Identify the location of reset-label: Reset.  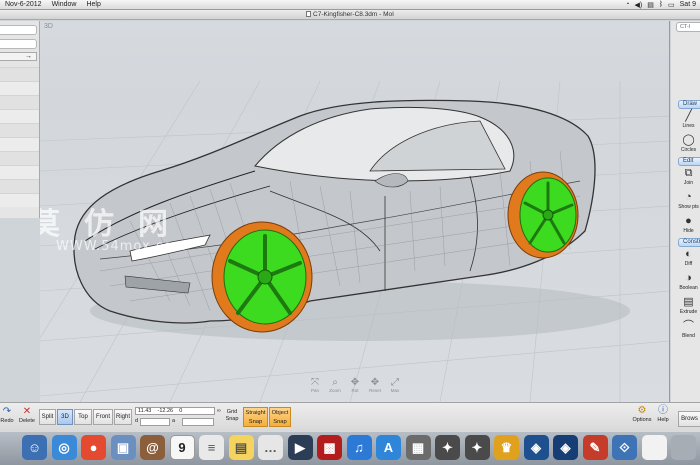
(375, 390).